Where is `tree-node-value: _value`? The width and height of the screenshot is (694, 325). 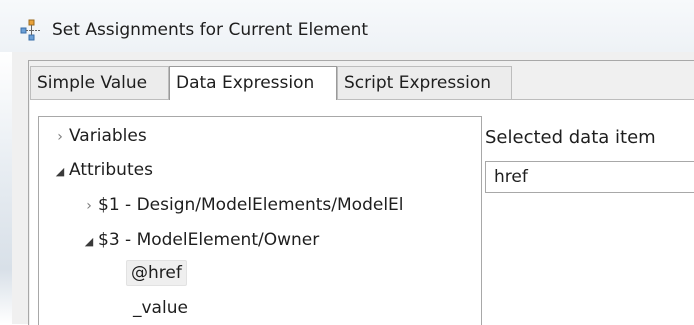
tree-node-value: _value is located at coordinates (160, 308).